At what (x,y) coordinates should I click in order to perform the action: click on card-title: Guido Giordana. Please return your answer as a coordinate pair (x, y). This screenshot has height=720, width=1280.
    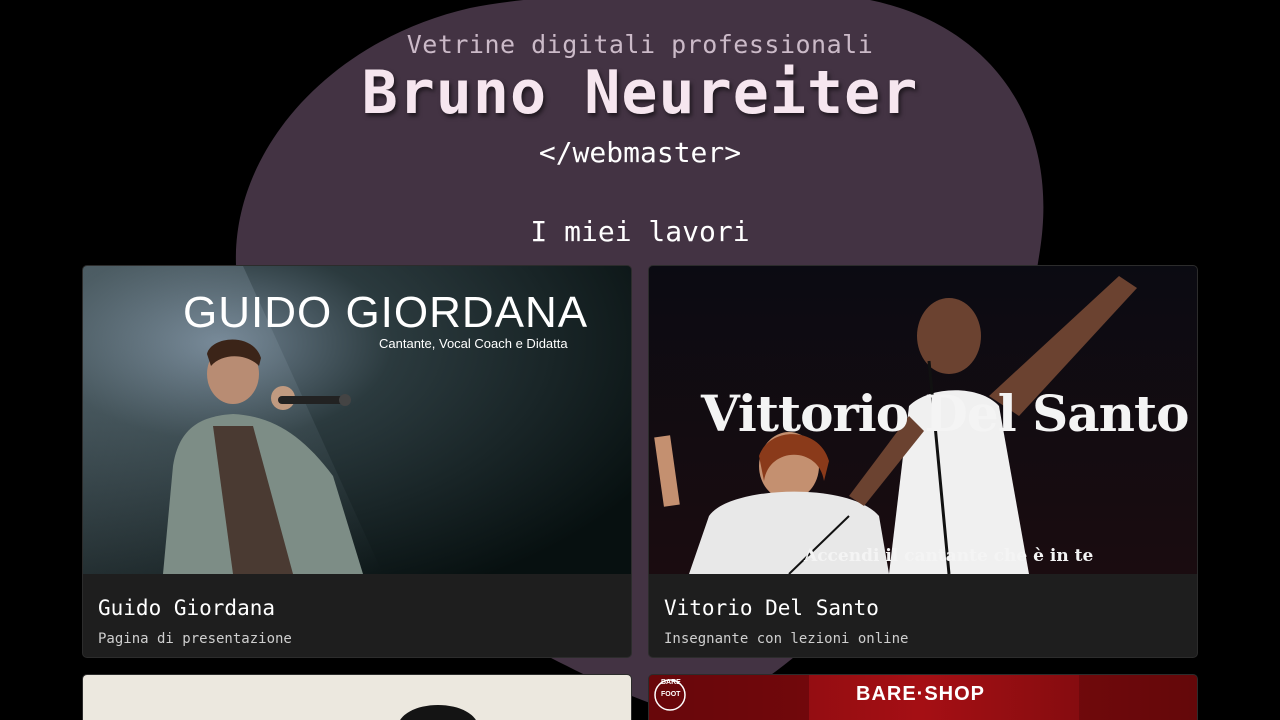
    Looking at the image, I should click on (186, 608).